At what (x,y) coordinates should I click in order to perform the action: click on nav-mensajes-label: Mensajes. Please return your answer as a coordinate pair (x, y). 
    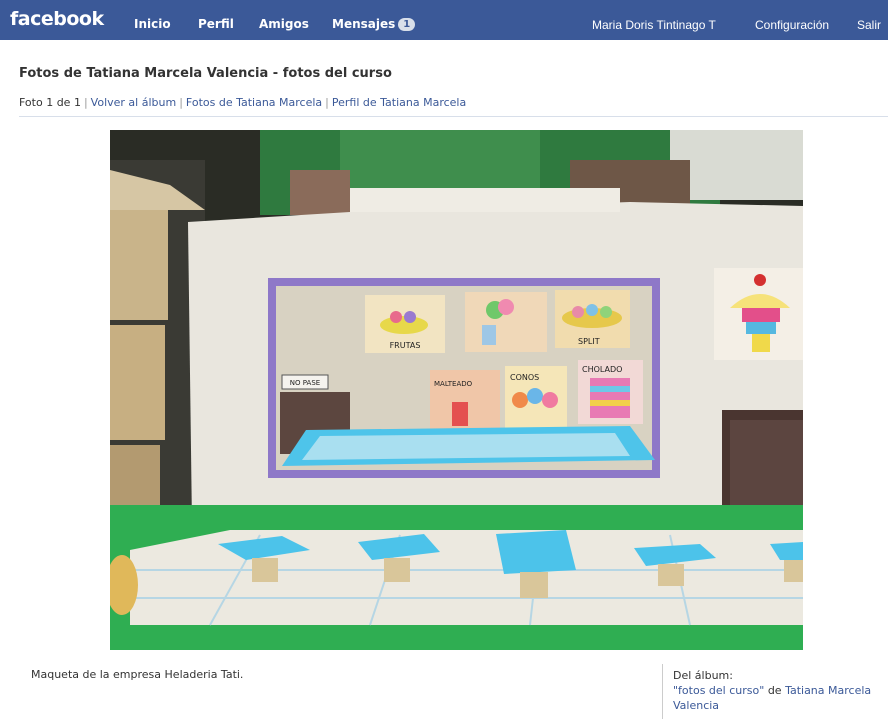
    Looking at the image, I should click on (364, 24).